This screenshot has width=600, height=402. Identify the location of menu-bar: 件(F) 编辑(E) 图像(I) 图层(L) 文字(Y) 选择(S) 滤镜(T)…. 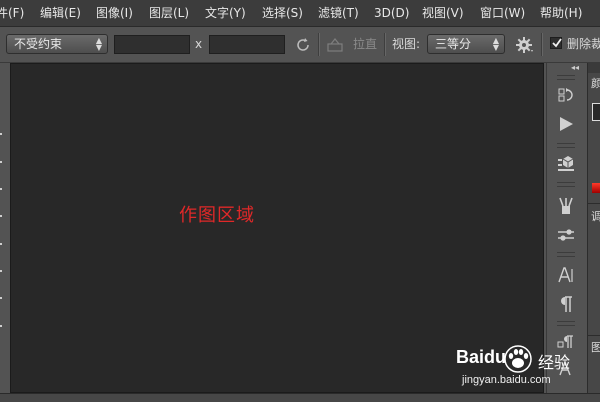
(300, 13).